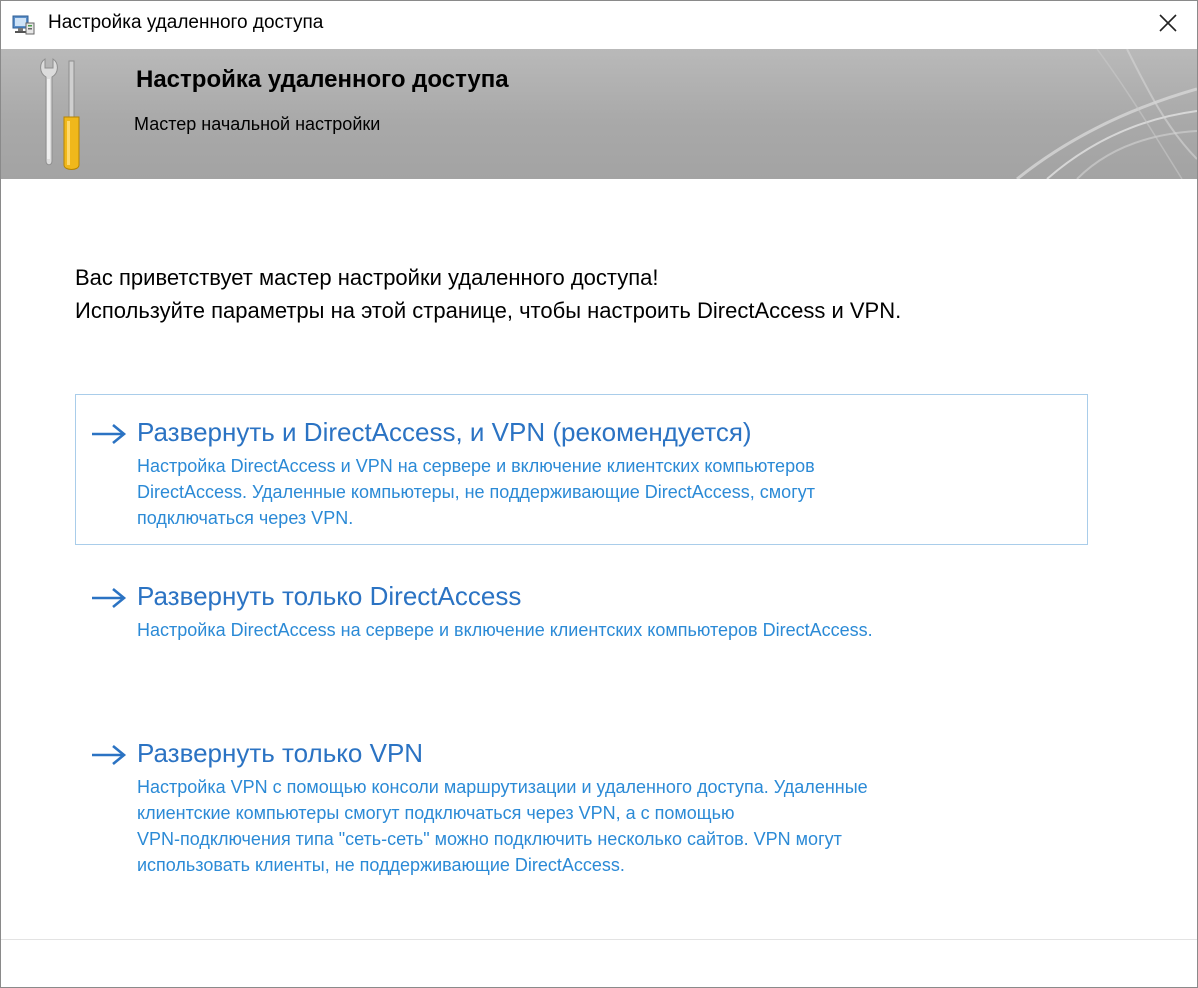 The width and height of the screenshot is (1198, 988). I want to click on close-button, so click(1168, 25).